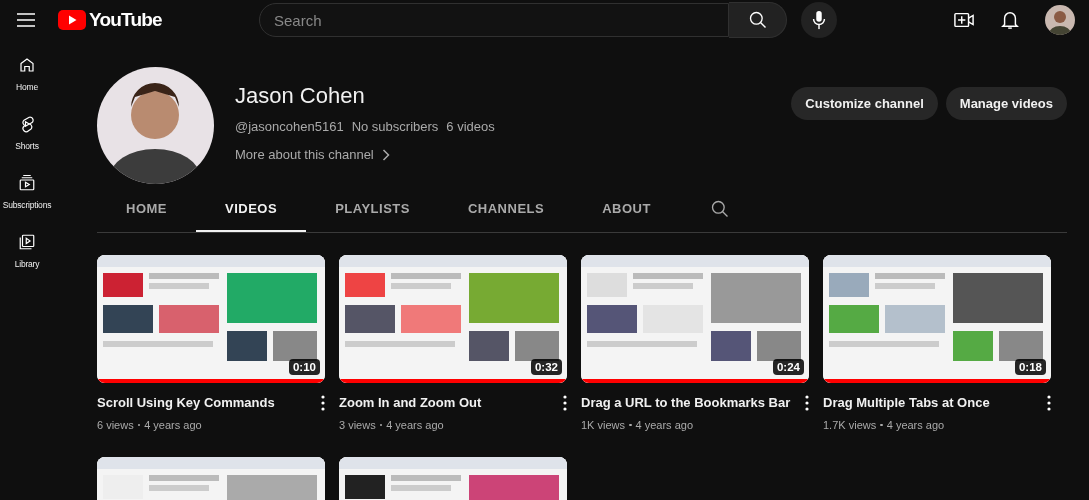  What do you see at coordinates (186, 402) in the screenshot?
I see `video-title: Scroll Using Key Commands` at bounding box center [186, 402].